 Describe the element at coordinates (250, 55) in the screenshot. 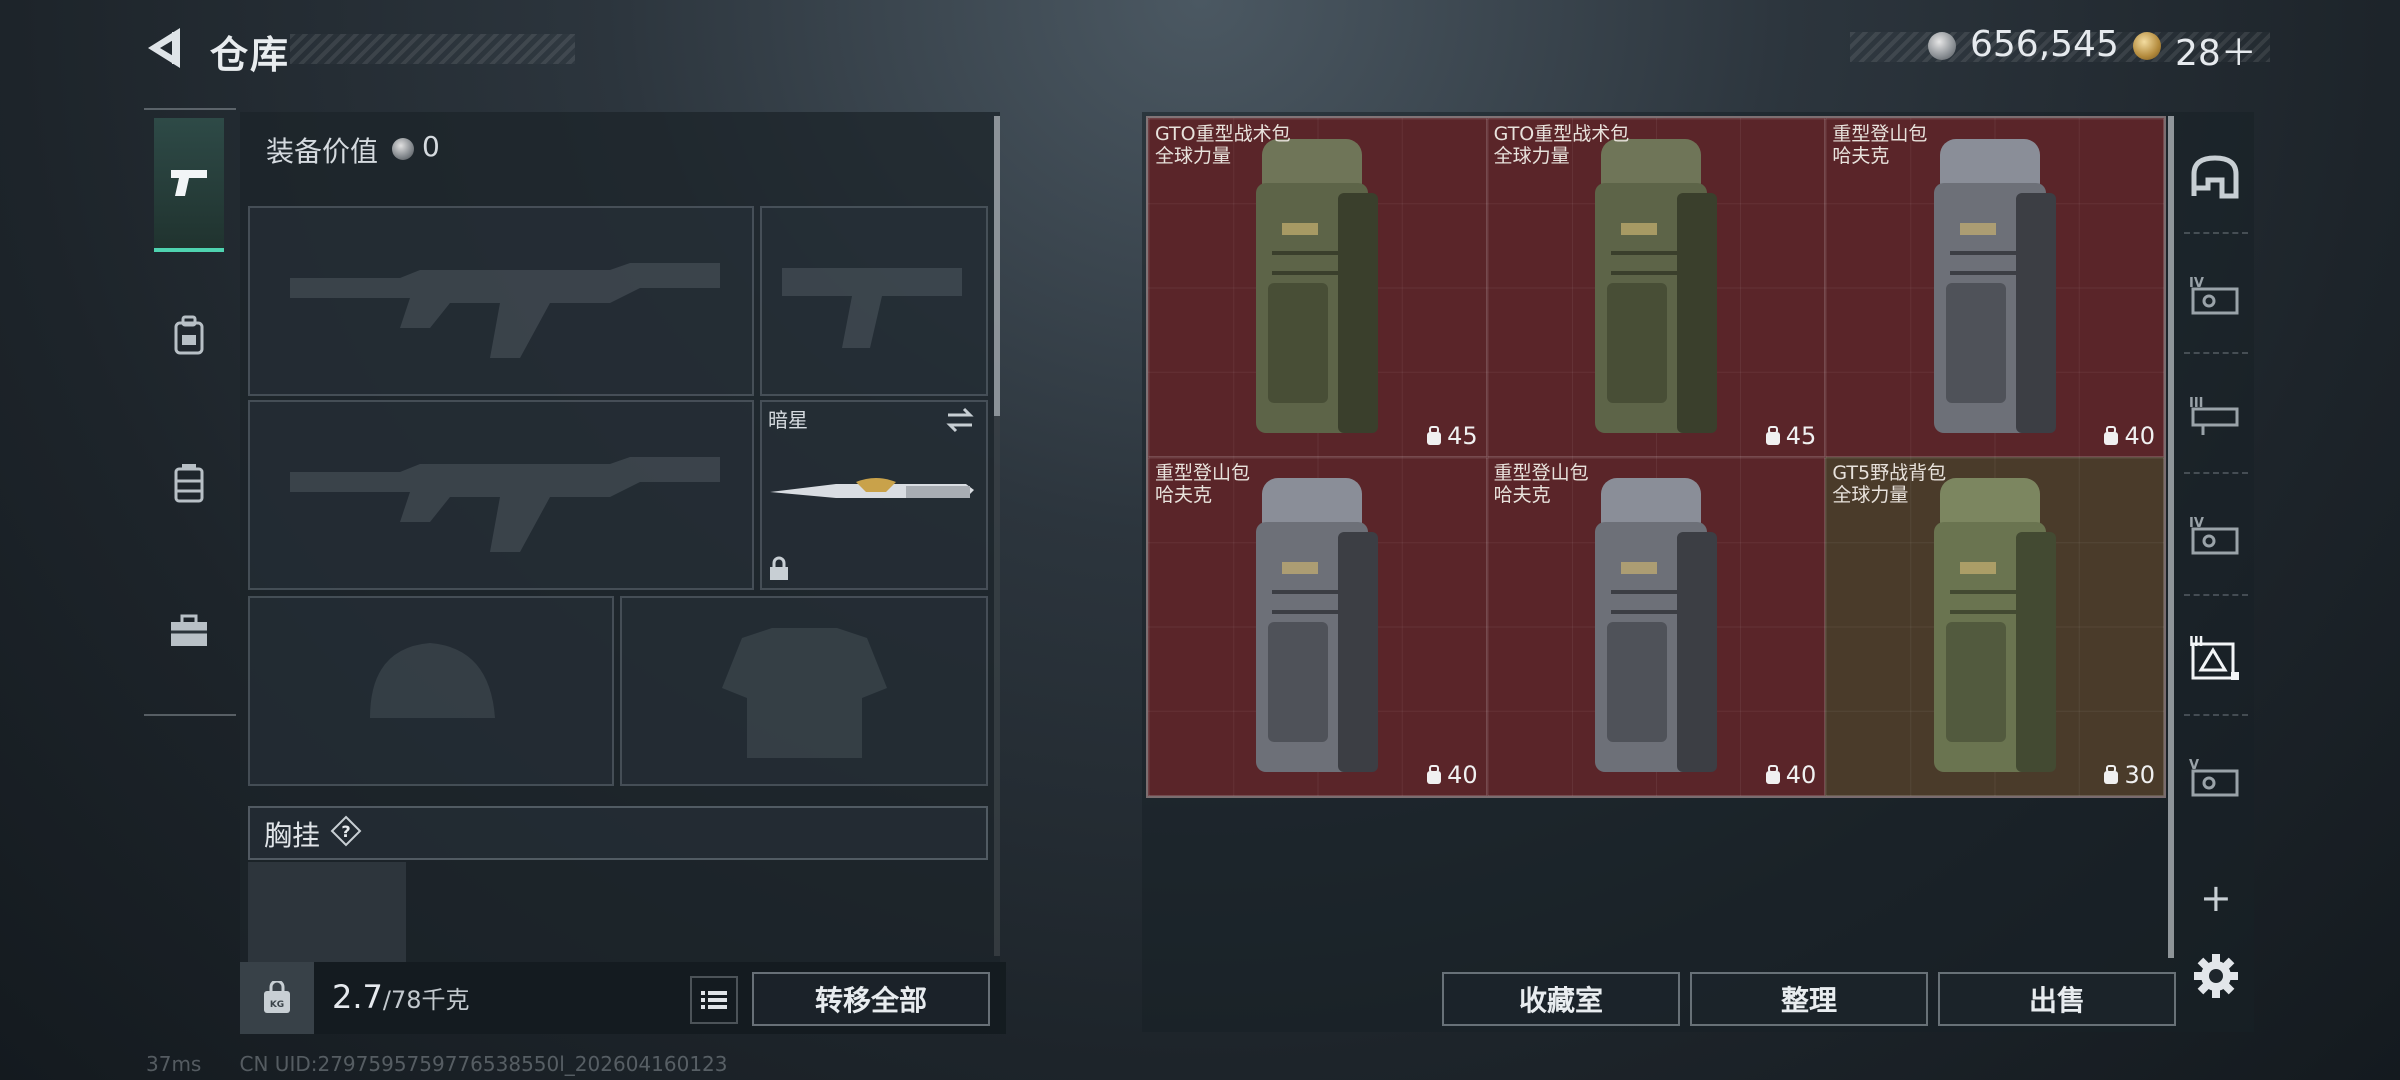

I see `page-title: 仓库` at that location.